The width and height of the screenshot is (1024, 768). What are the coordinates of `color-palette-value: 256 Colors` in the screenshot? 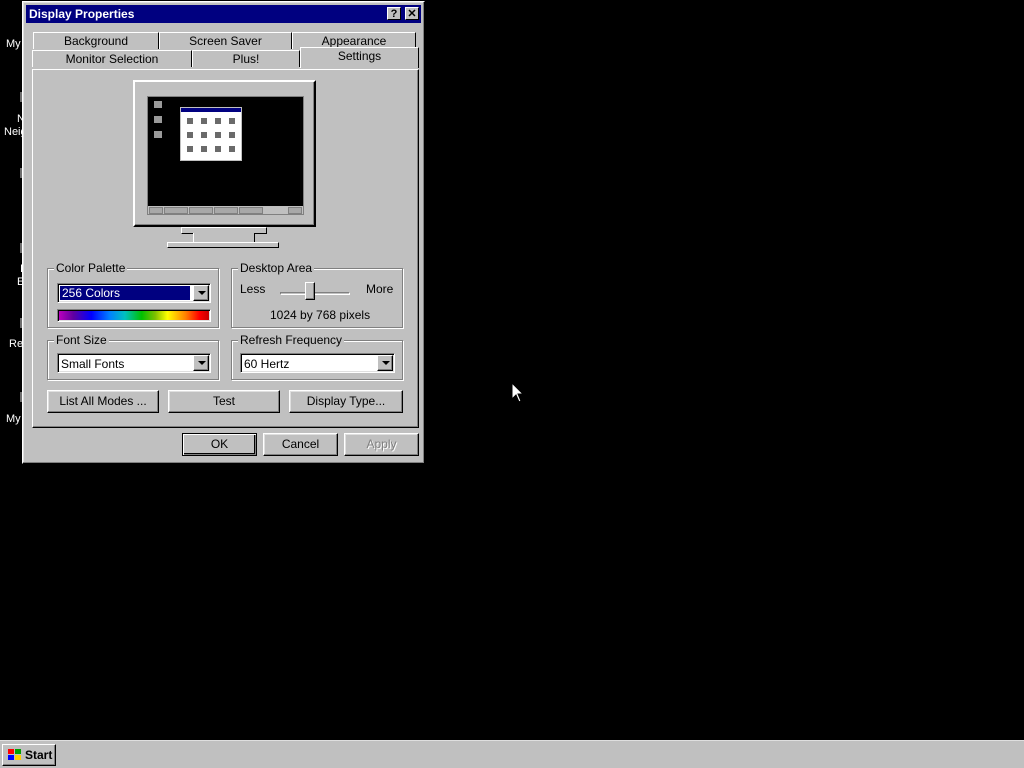 It's located at (125, 293).